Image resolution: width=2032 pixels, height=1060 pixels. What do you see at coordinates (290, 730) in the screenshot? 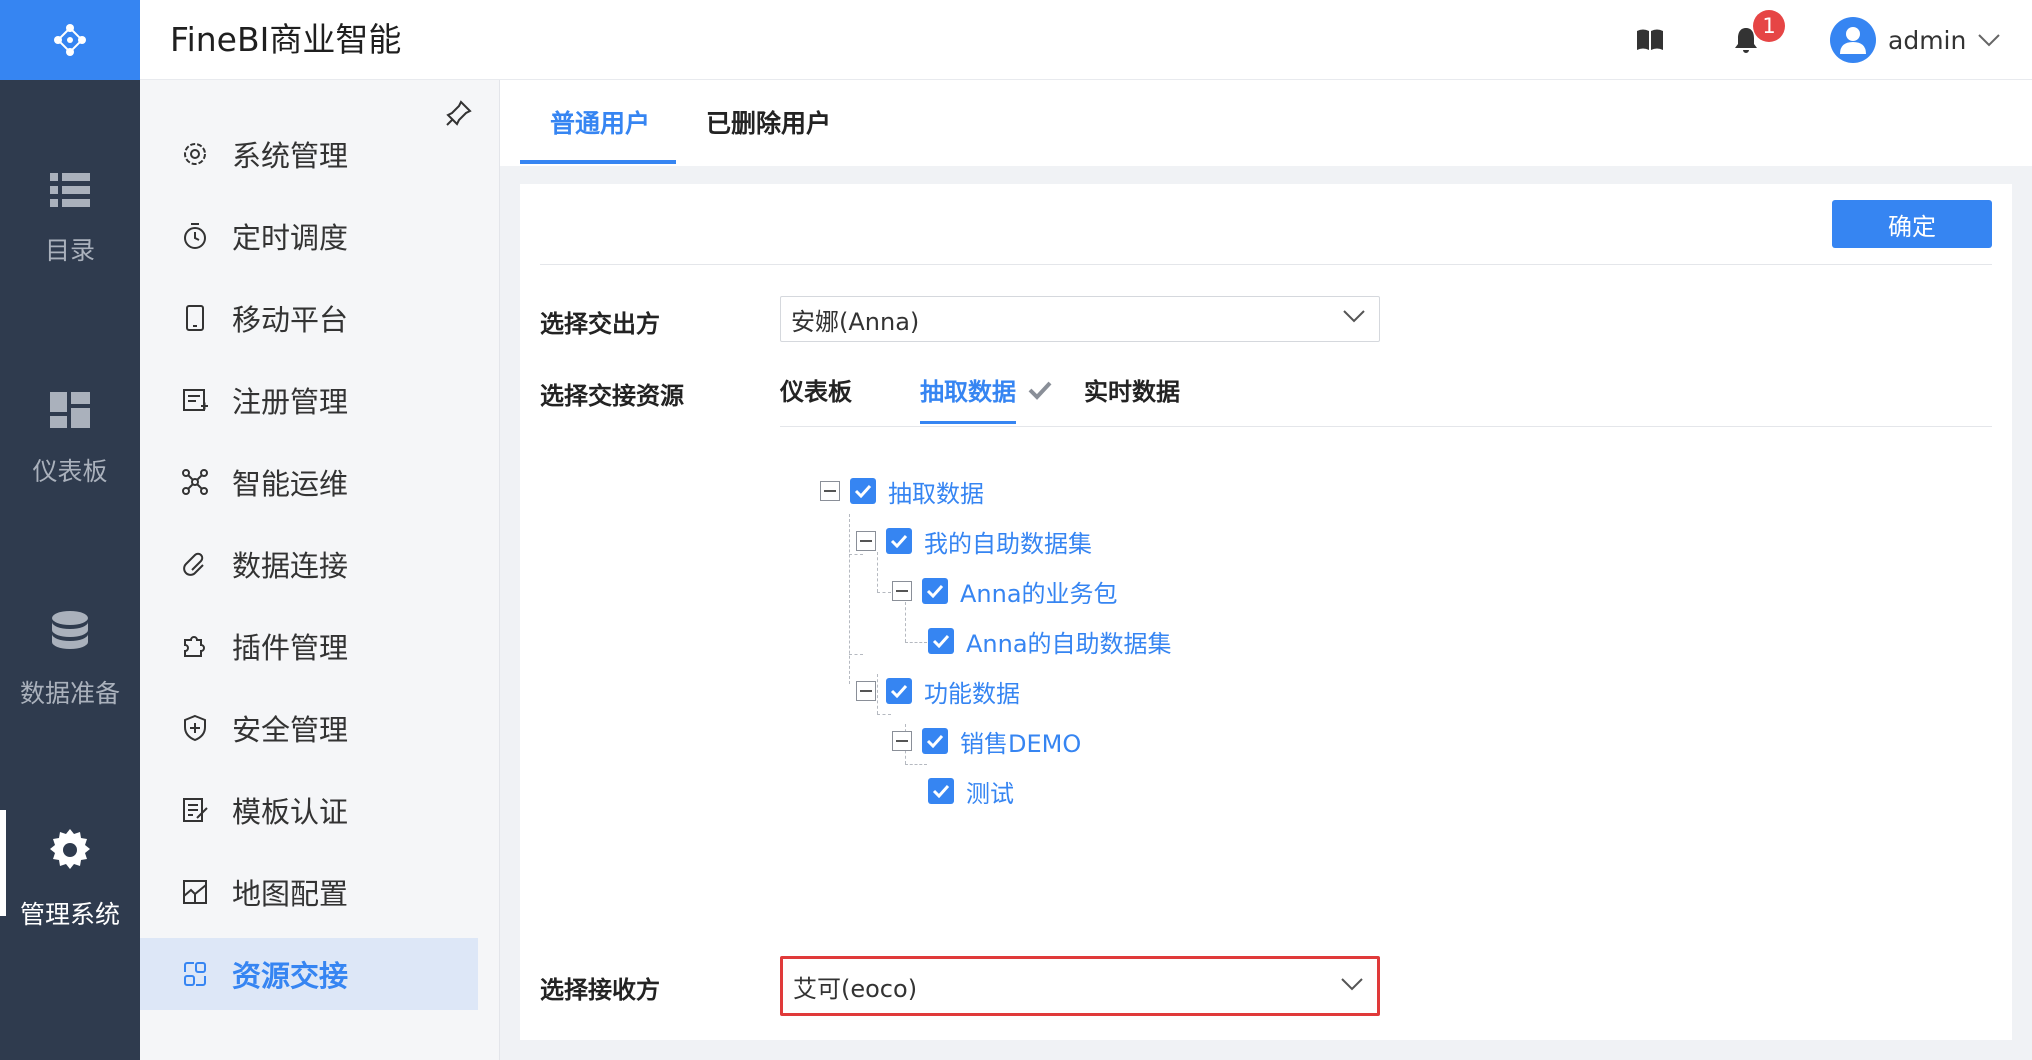
I see `nav-item-label: 安全管理` at bounding box center [290, 730].